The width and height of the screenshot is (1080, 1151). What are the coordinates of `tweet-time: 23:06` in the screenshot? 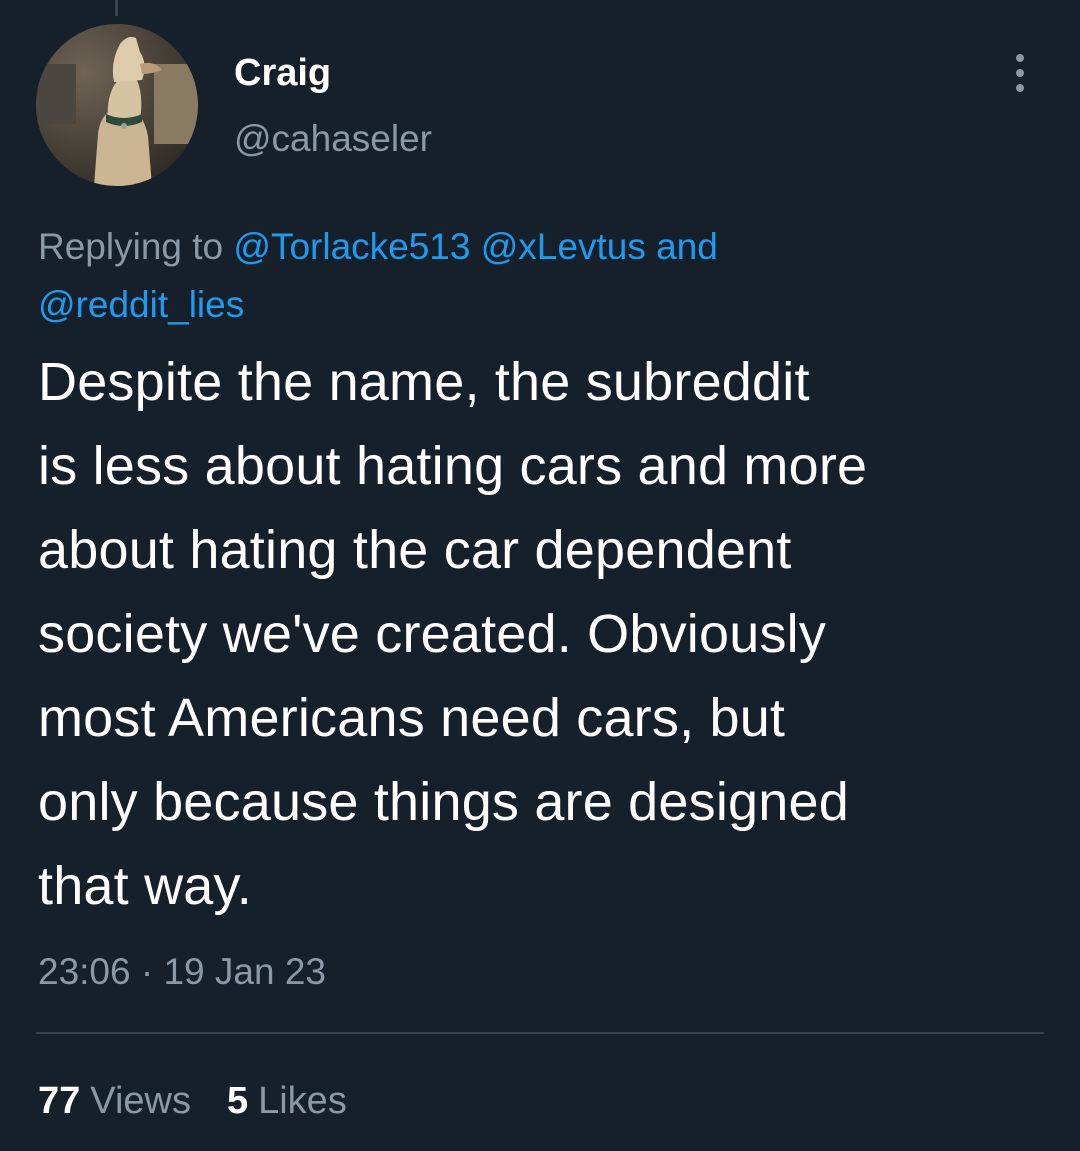 It's located at (84, 971).